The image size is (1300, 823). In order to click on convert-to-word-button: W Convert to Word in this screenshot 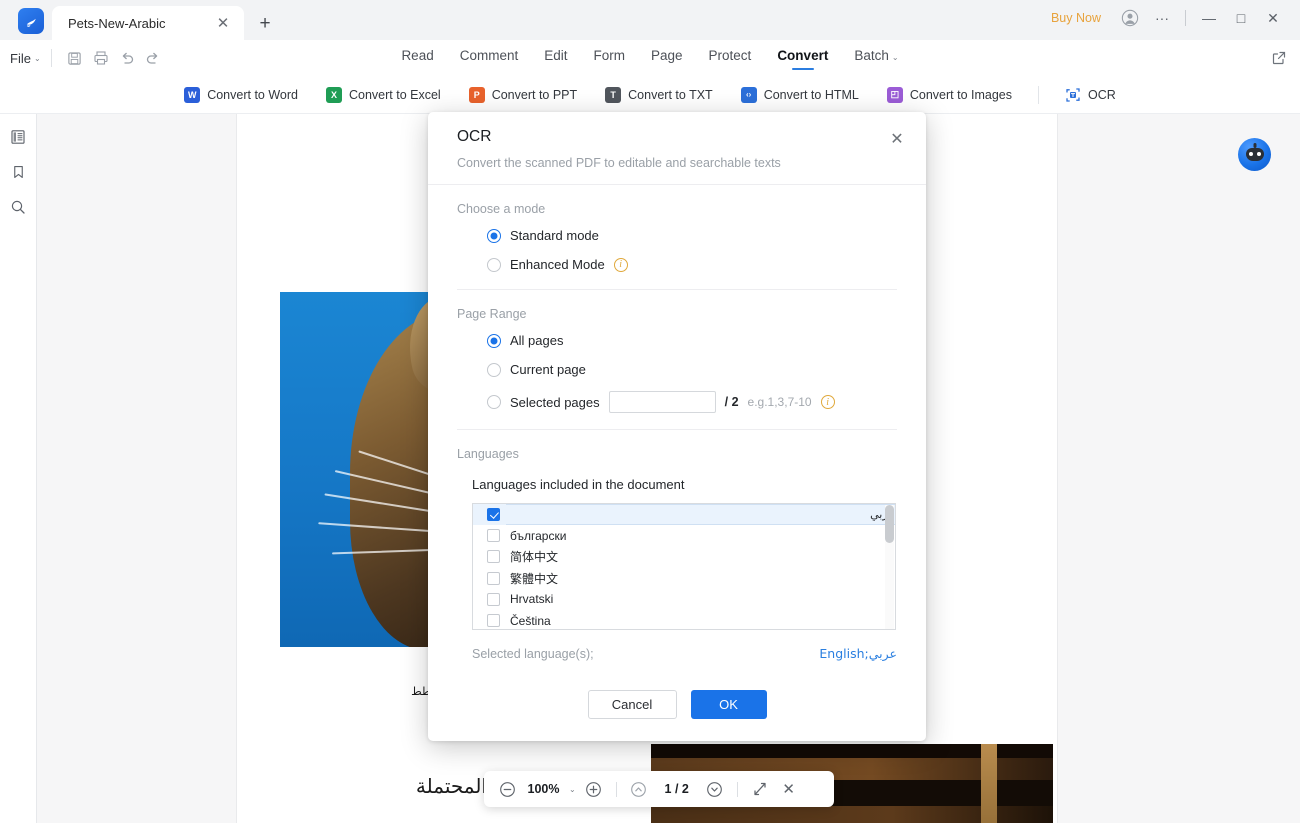, I will do `click(241, 94)`.